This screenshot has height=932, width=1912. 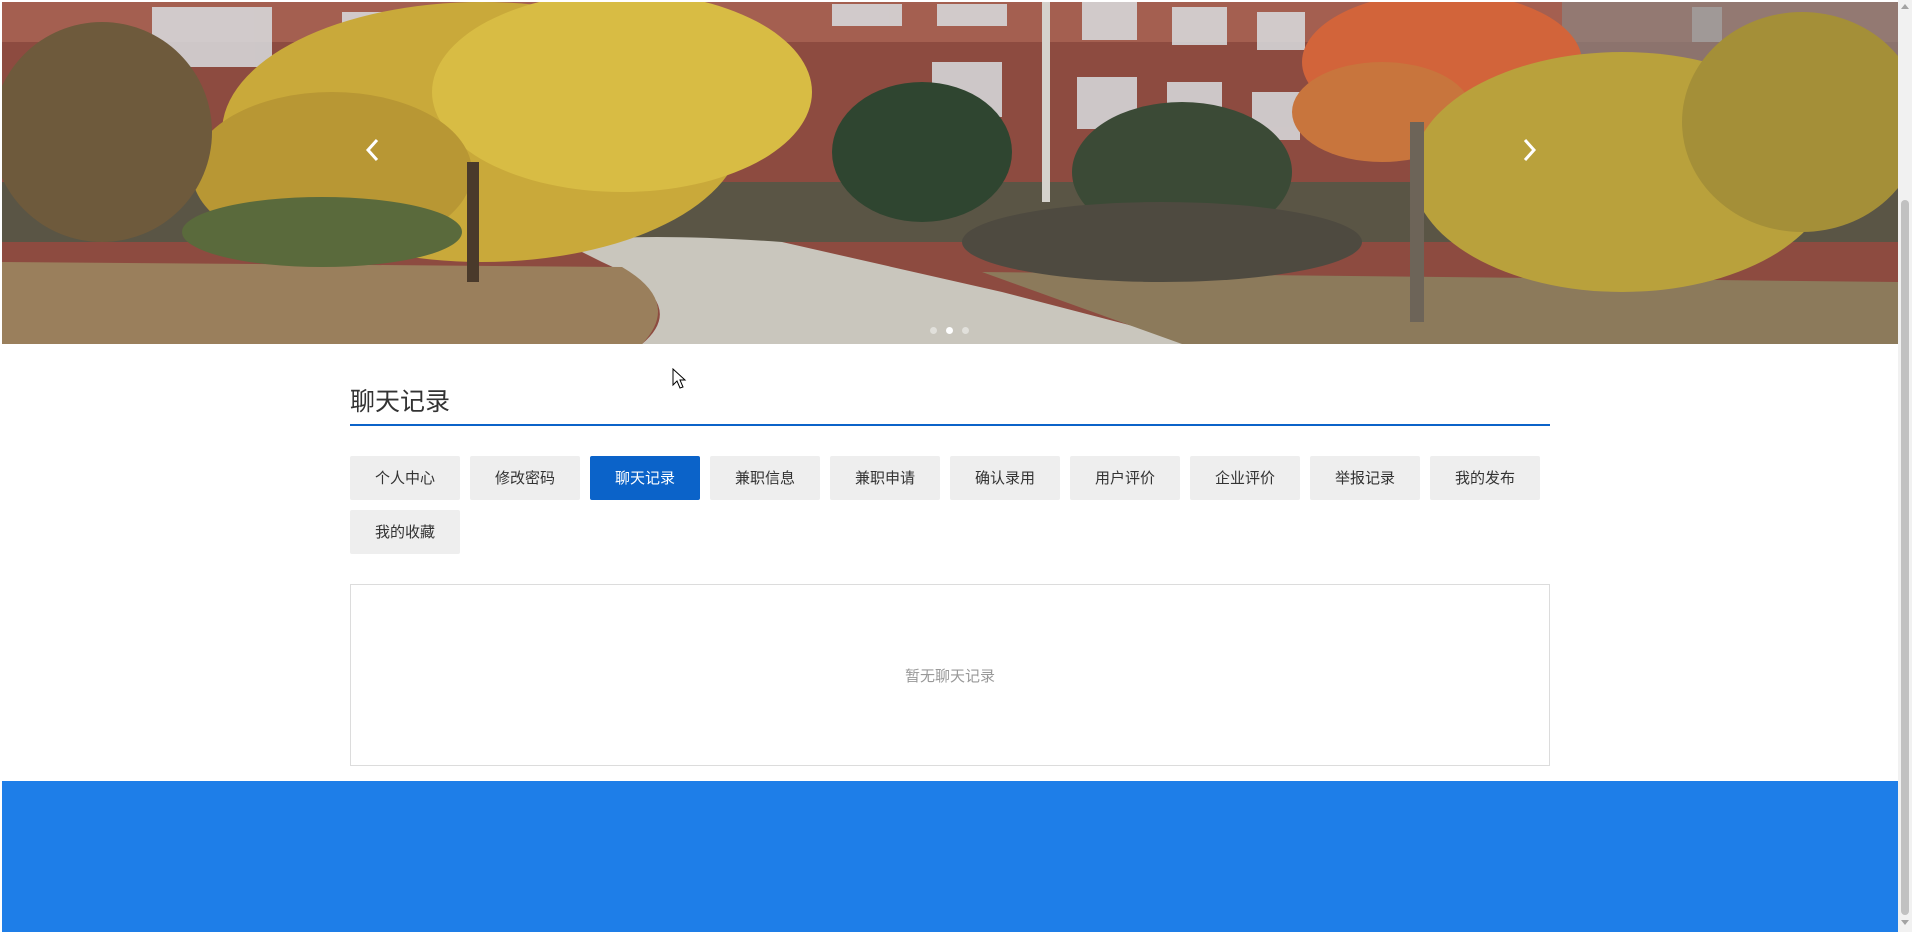 I want to click on page-title: 聊天记录, so click(x=950, y=402).